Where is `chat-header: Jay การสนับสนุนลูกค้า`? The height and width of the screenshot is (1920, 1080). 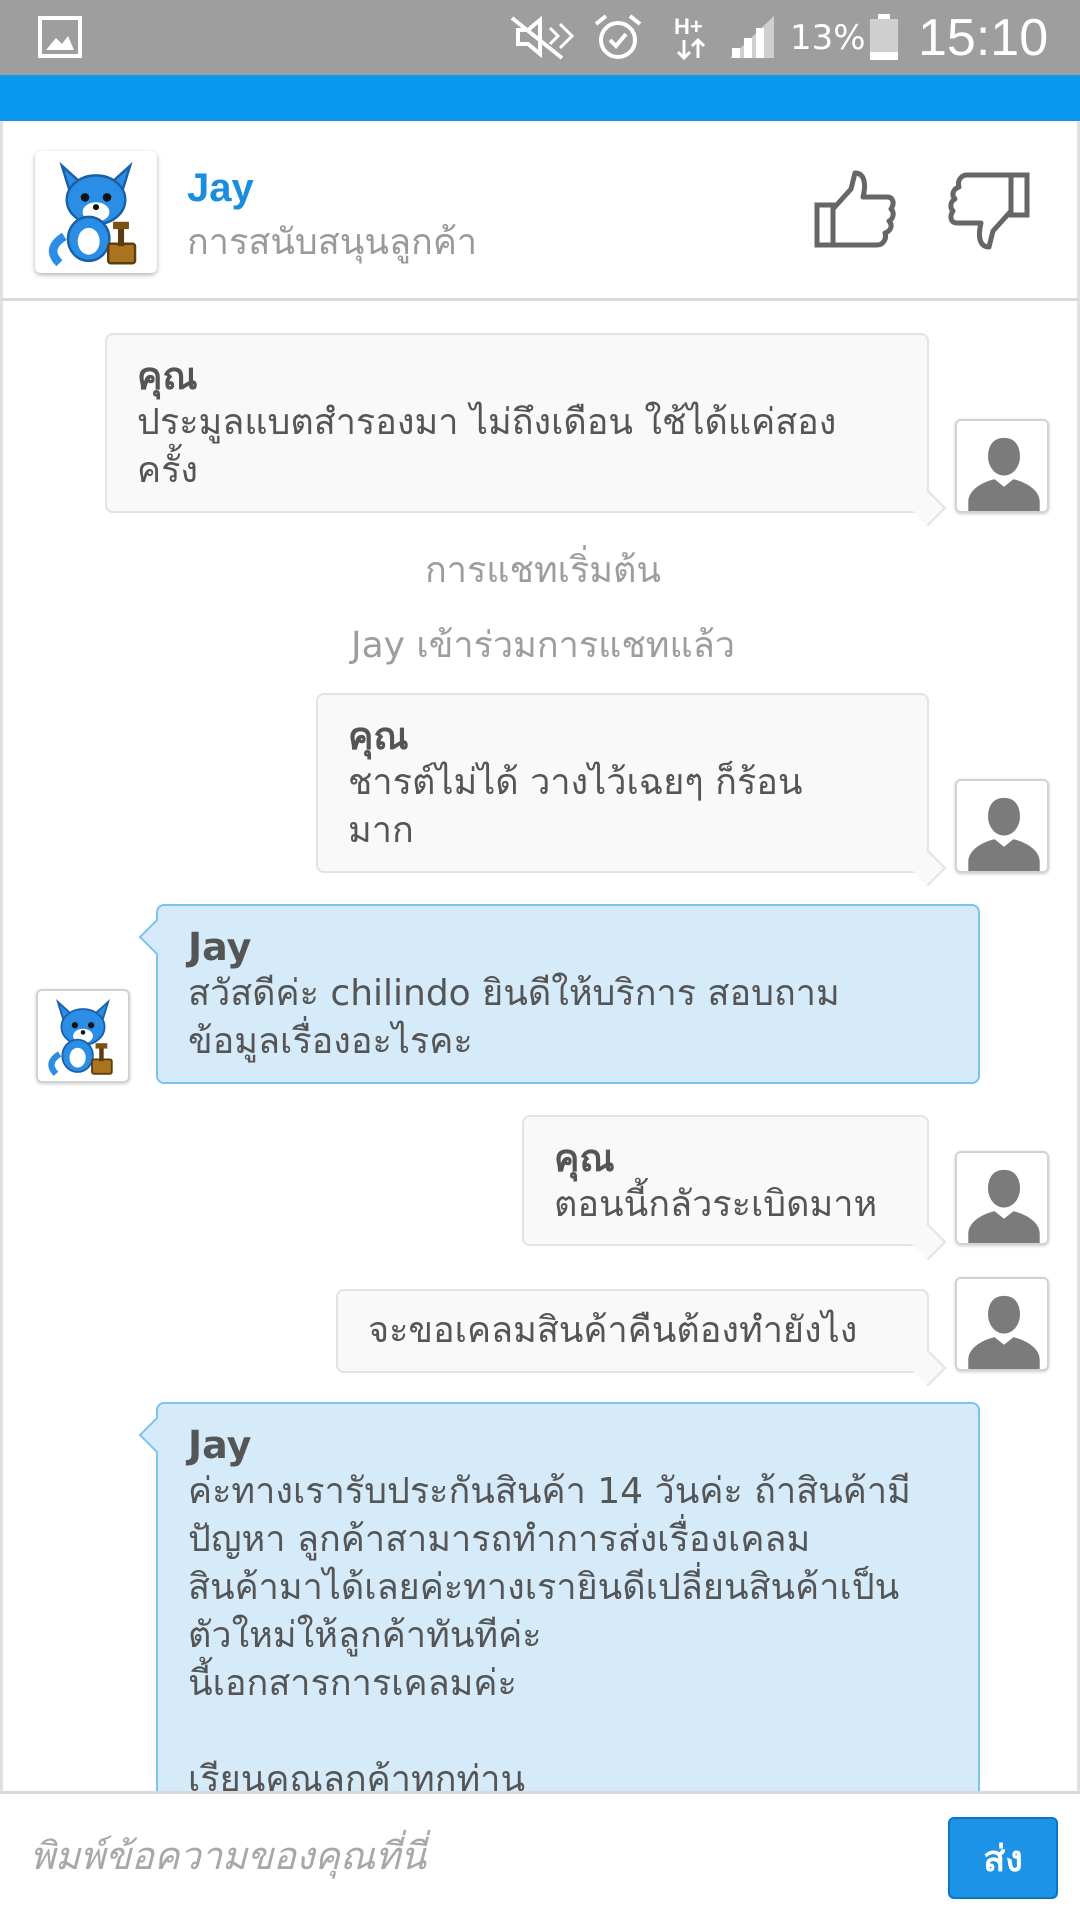 chat-header: Jay การสนับสนุนลูกค้า is located at coordinates (540, 211).